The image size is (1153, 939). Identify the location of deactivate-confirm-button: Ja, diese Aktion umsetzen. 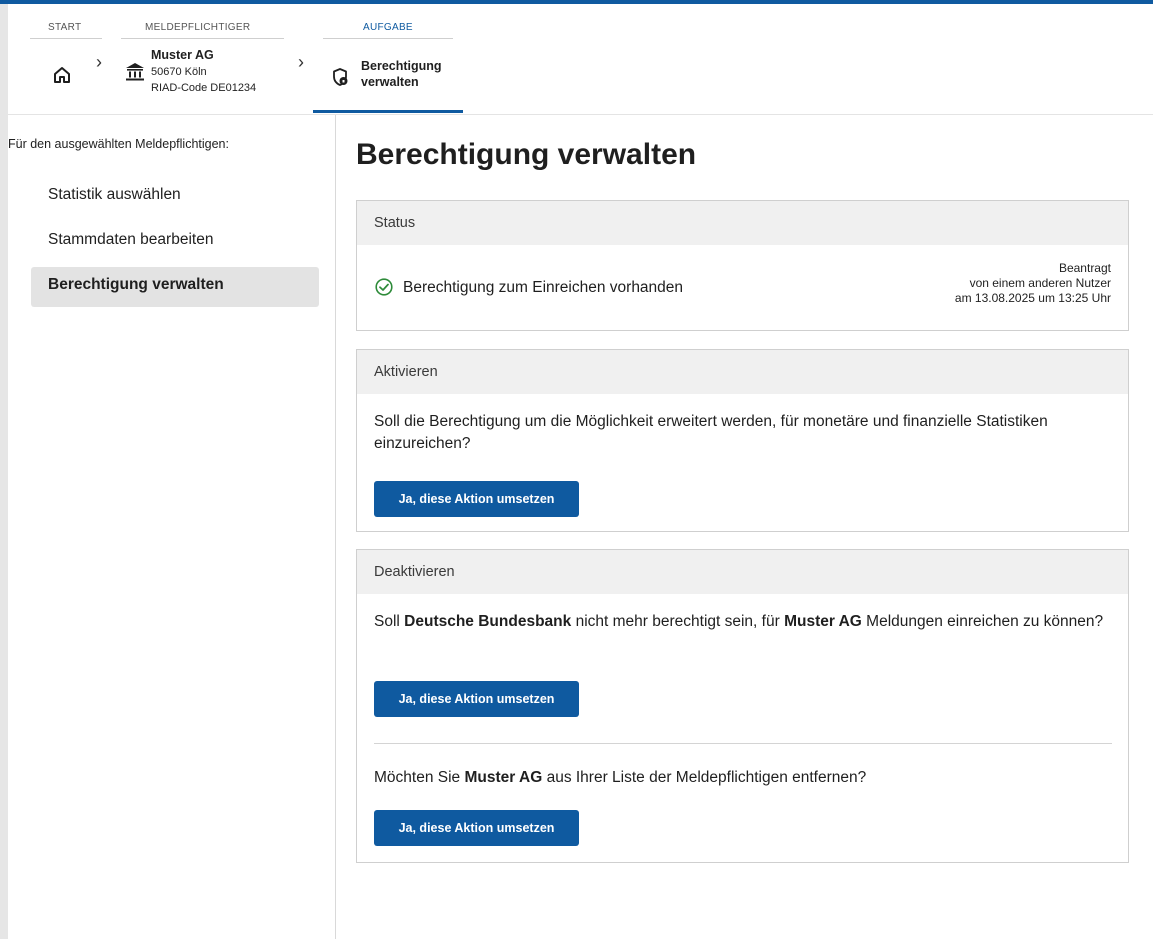
(476, 699).